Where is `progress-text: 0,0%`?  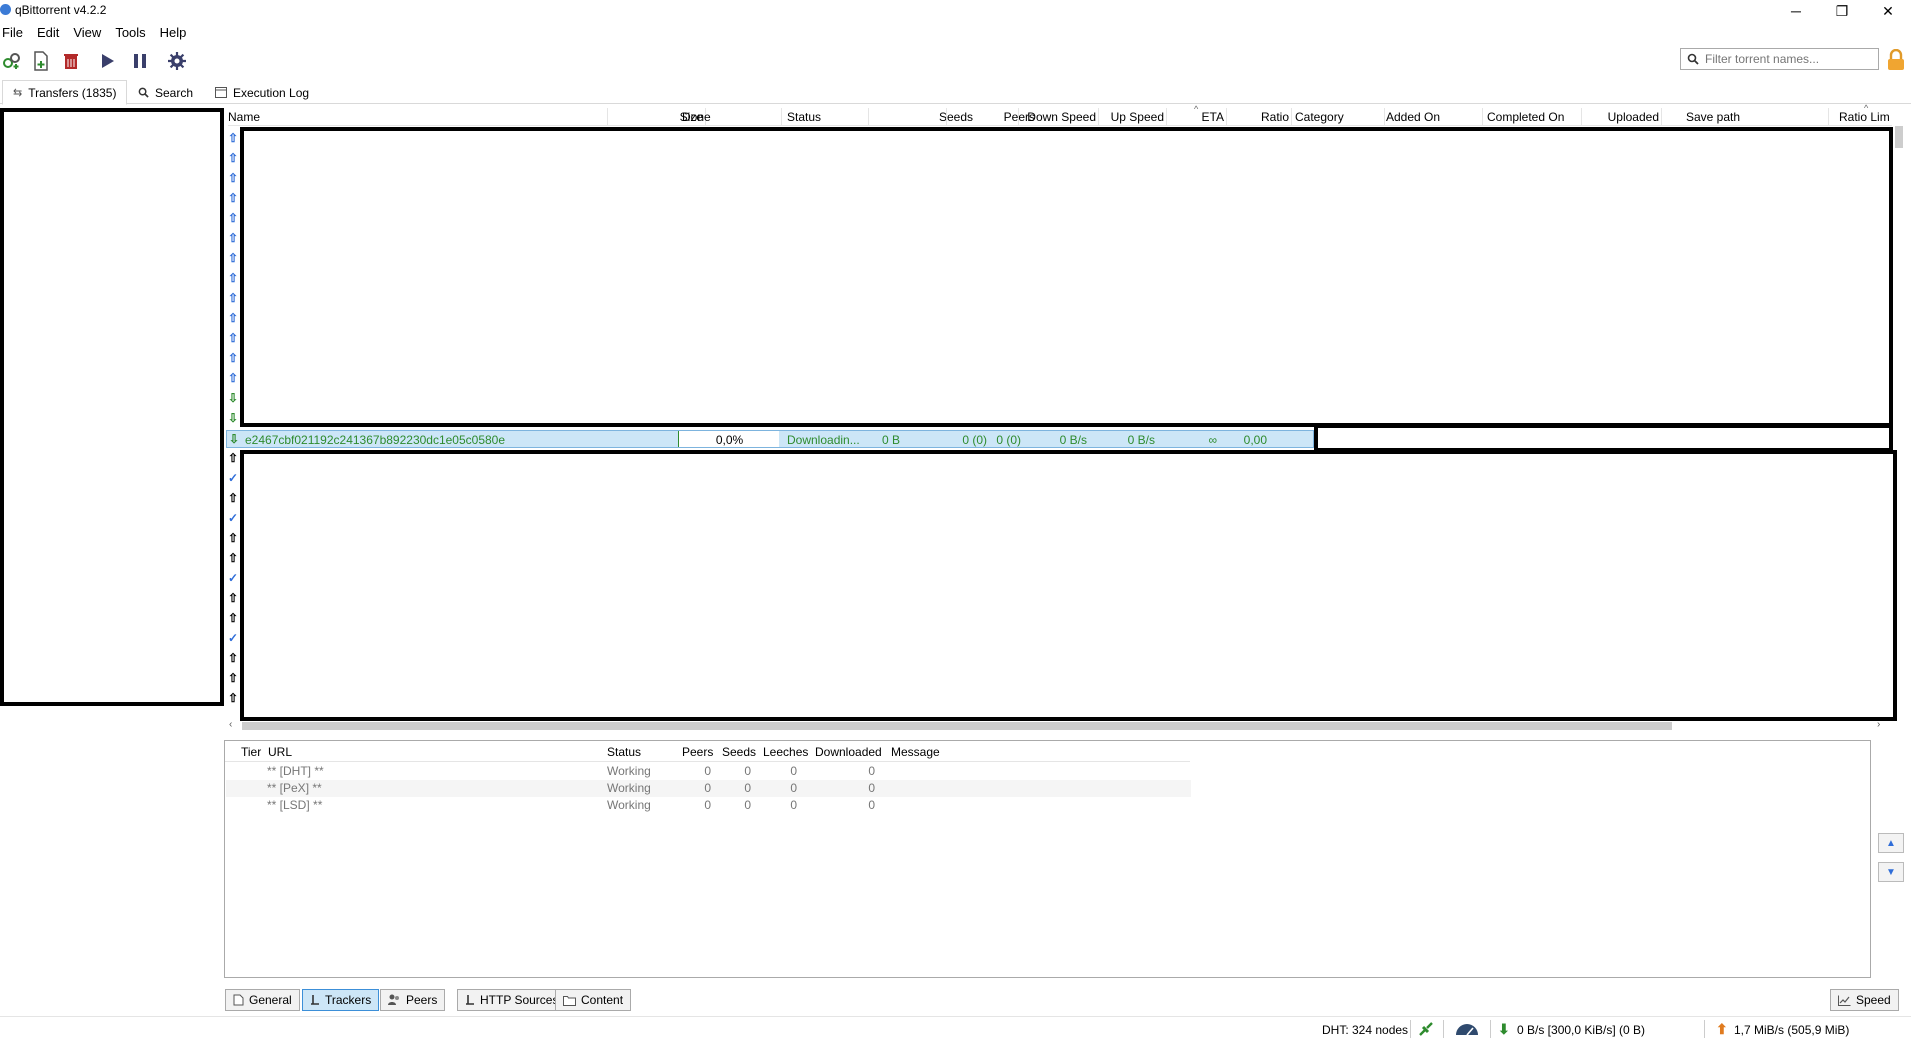 progress-text: 0,0% is located at coordinates (729, 440).